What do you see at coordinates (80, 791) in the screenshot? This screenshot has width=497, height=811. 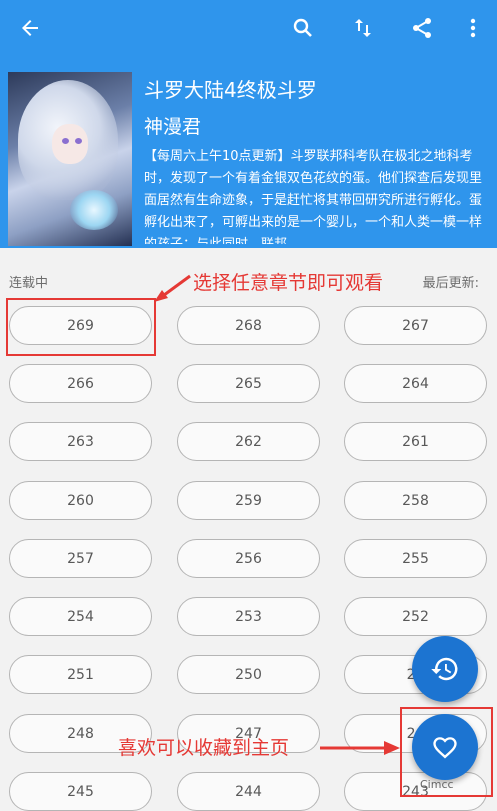 I see `chapter-button: 245` at bounding box center [80, 791].